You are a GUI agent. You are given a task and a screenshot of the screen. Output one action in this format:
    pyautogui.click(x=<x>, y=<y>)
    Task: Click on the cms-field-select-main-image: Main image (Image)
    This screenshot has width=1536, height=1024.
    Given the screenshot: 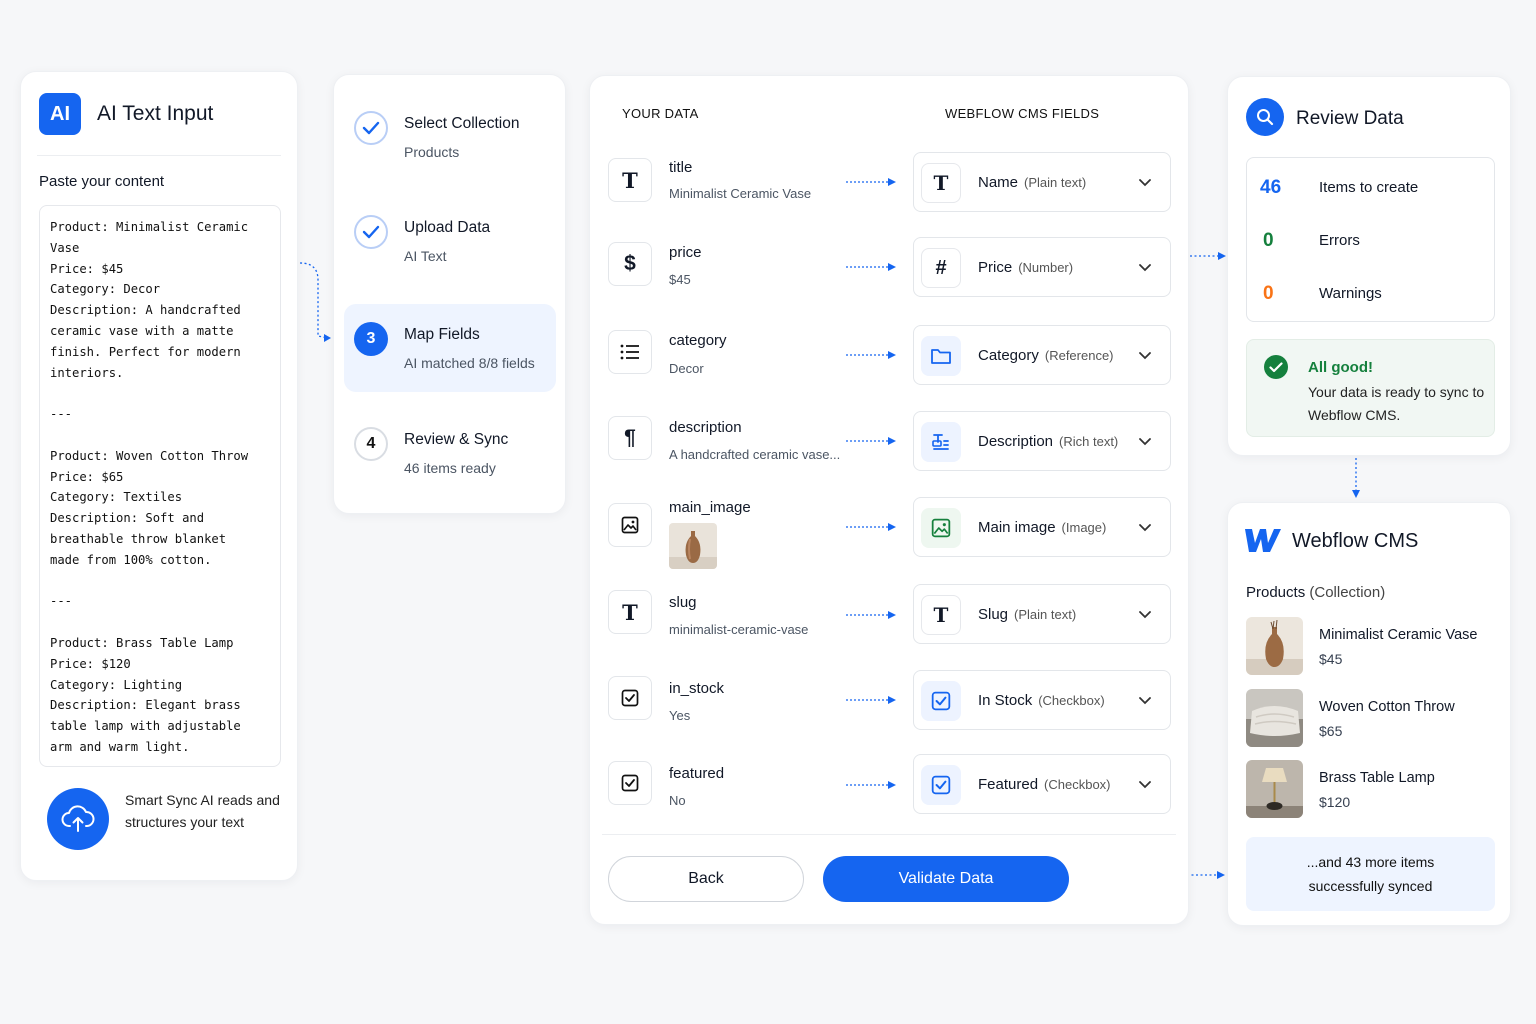 What is the action you would take?
    pyautogui.click(x=1042, y=527)
    